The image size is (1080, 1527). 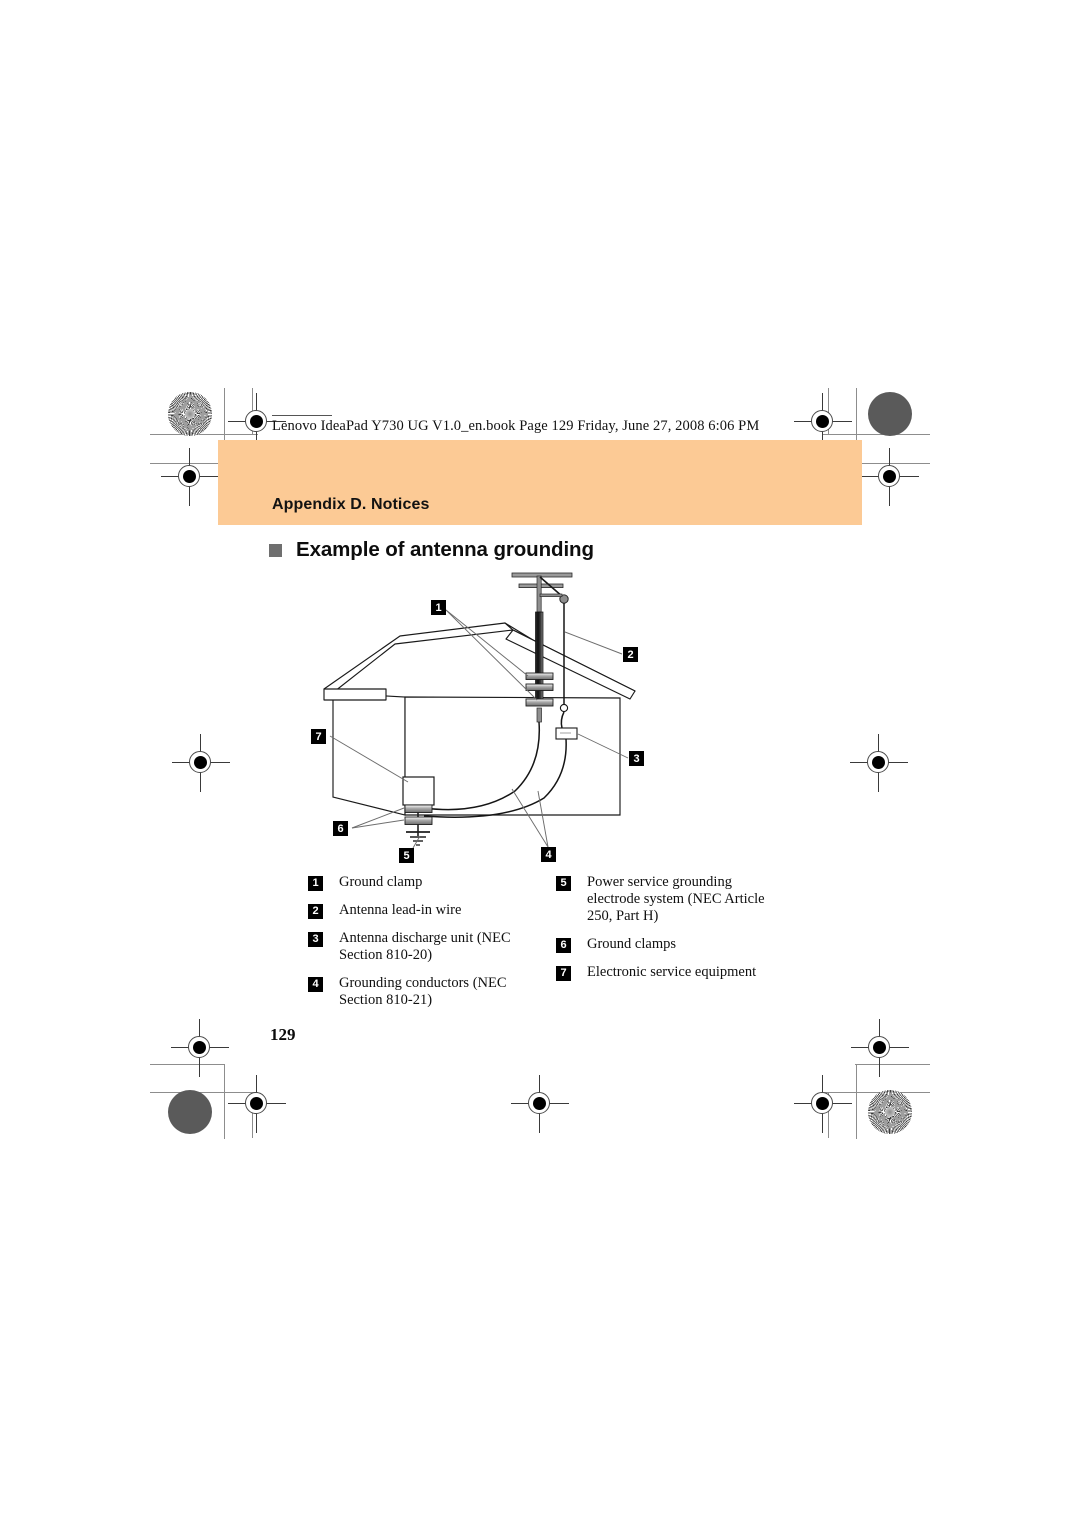 What do you see at coordinates (631, 944) in the screenshot?
I see `legend-text-6: Ground clamps` at bounding box center [631, 944].